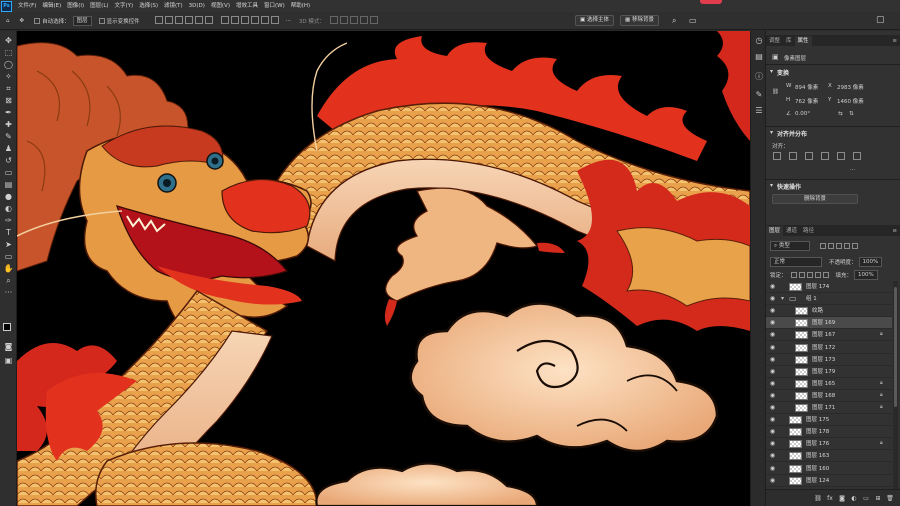 Image resolution: width=900 pixels, height=506 pixels. Describe the element at coordinates (839, 245) in the screenshot. I see `filter-text-icon` at that location.